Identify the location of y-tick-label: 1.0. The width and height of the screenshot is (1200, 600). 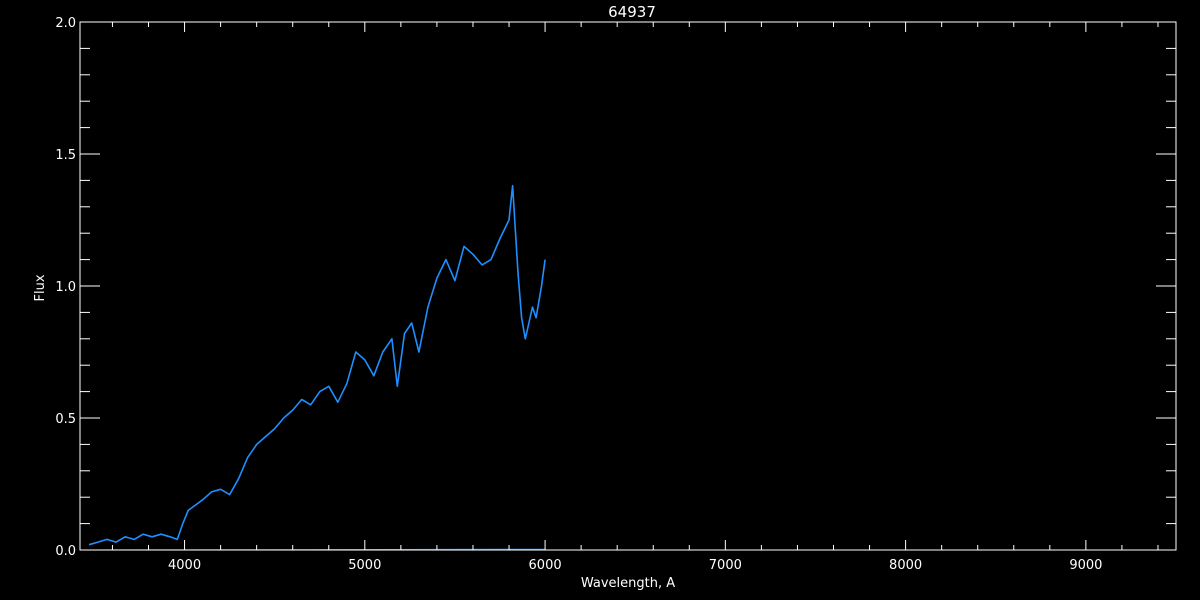
(65, 287).